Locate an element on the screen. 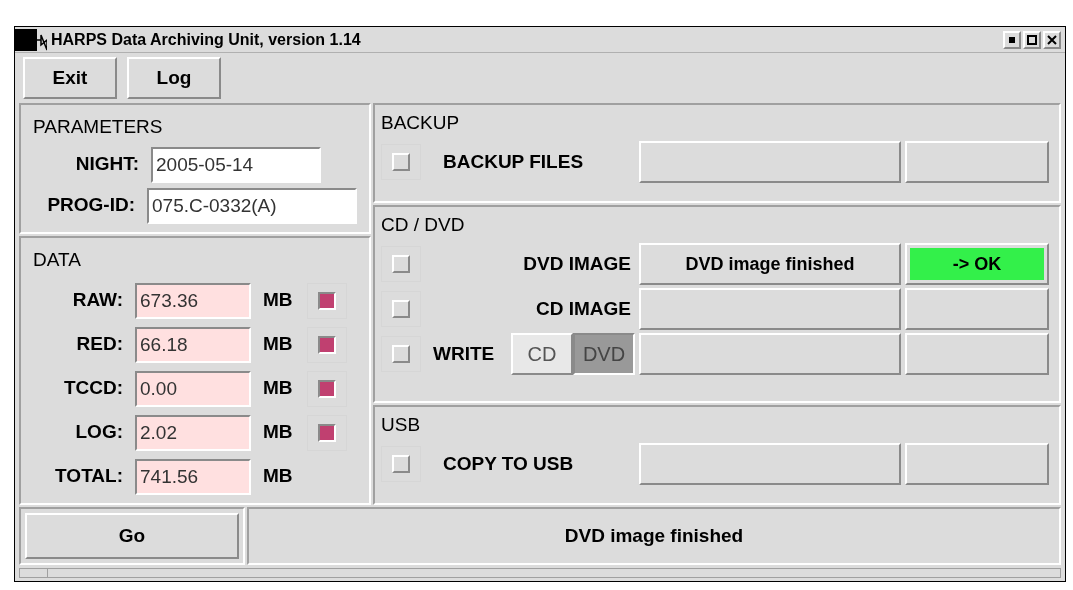  input-field: 66.18 is located at coordinates (193, 344).